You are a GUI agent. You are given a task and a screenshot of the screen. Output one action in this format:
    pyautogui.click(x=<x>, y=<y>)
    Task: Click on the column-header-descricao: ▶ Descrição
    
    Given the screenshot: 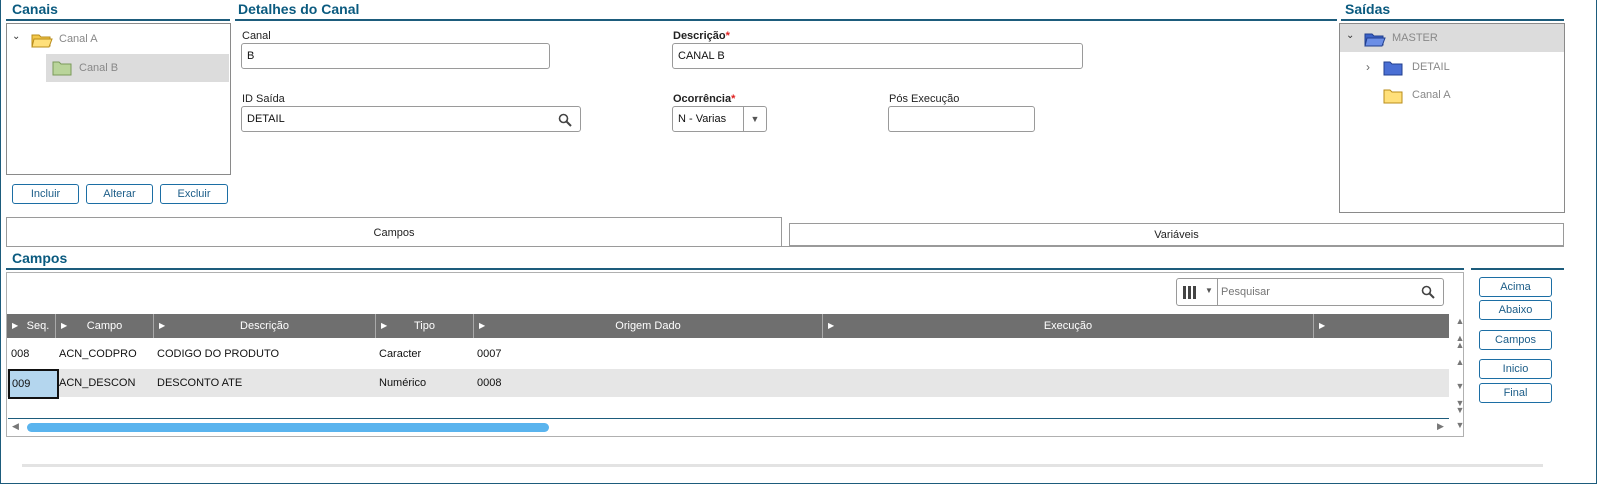 What is the action you would take?
    pyautogui.click(x=265, y=326)
    